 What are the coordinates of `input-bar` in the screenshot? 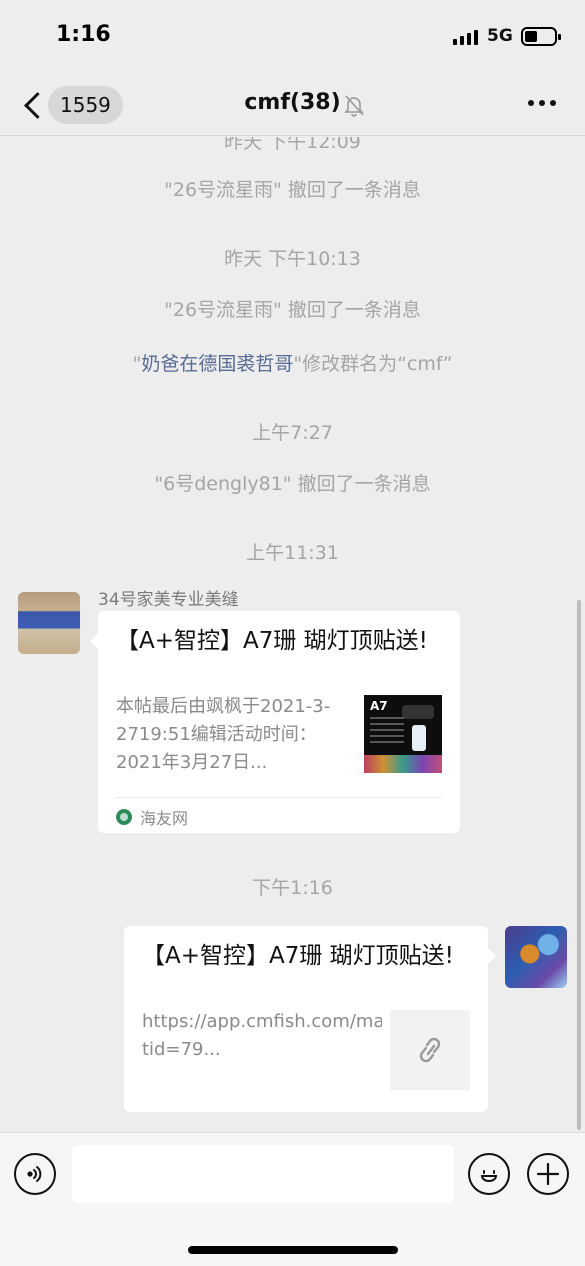 It's located at (292, 1199).